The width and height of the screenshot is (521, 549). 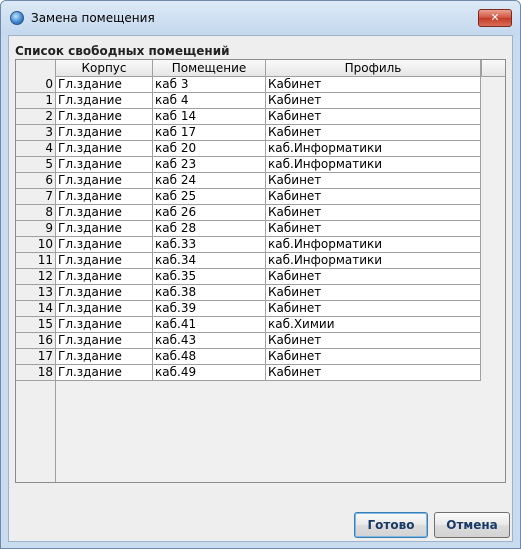 What do you see at coordinates (36, 245) in the screenshot?
I see `row-number: 10` at bounding box center [36, 245].